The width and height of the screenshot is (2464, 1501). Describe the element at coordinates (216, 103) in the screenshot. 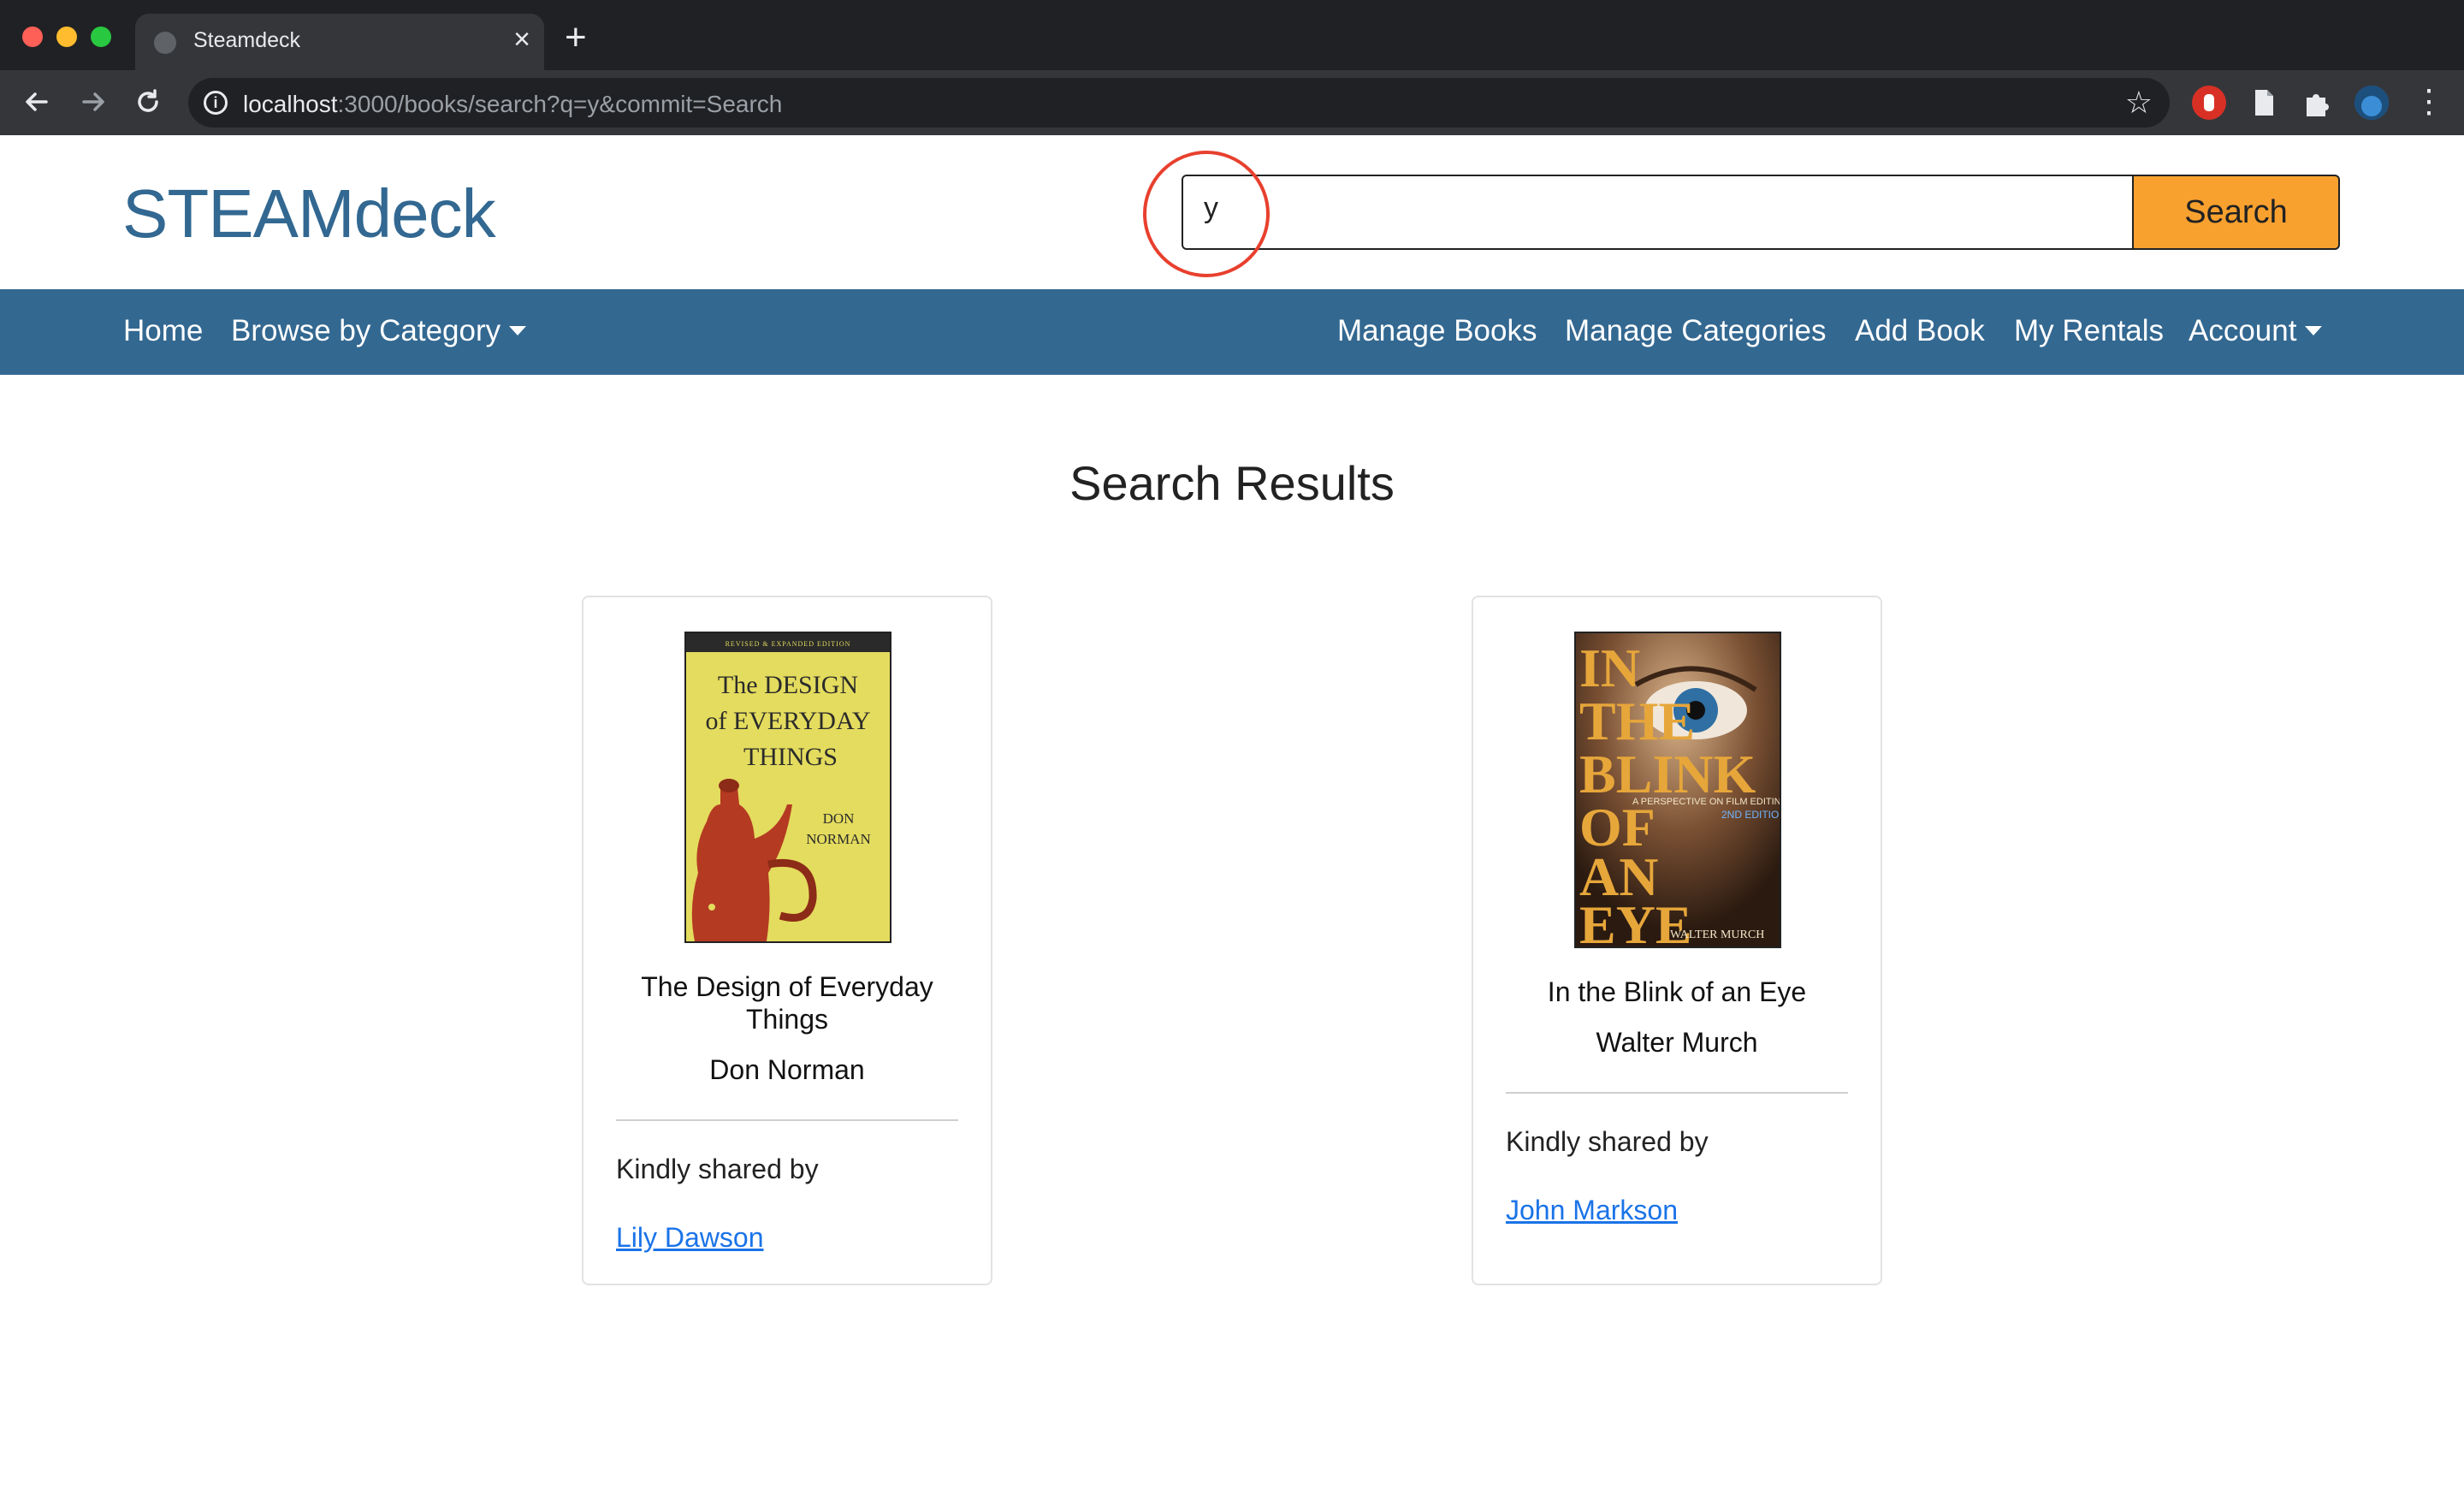

I see `info-icon: i` at that location.